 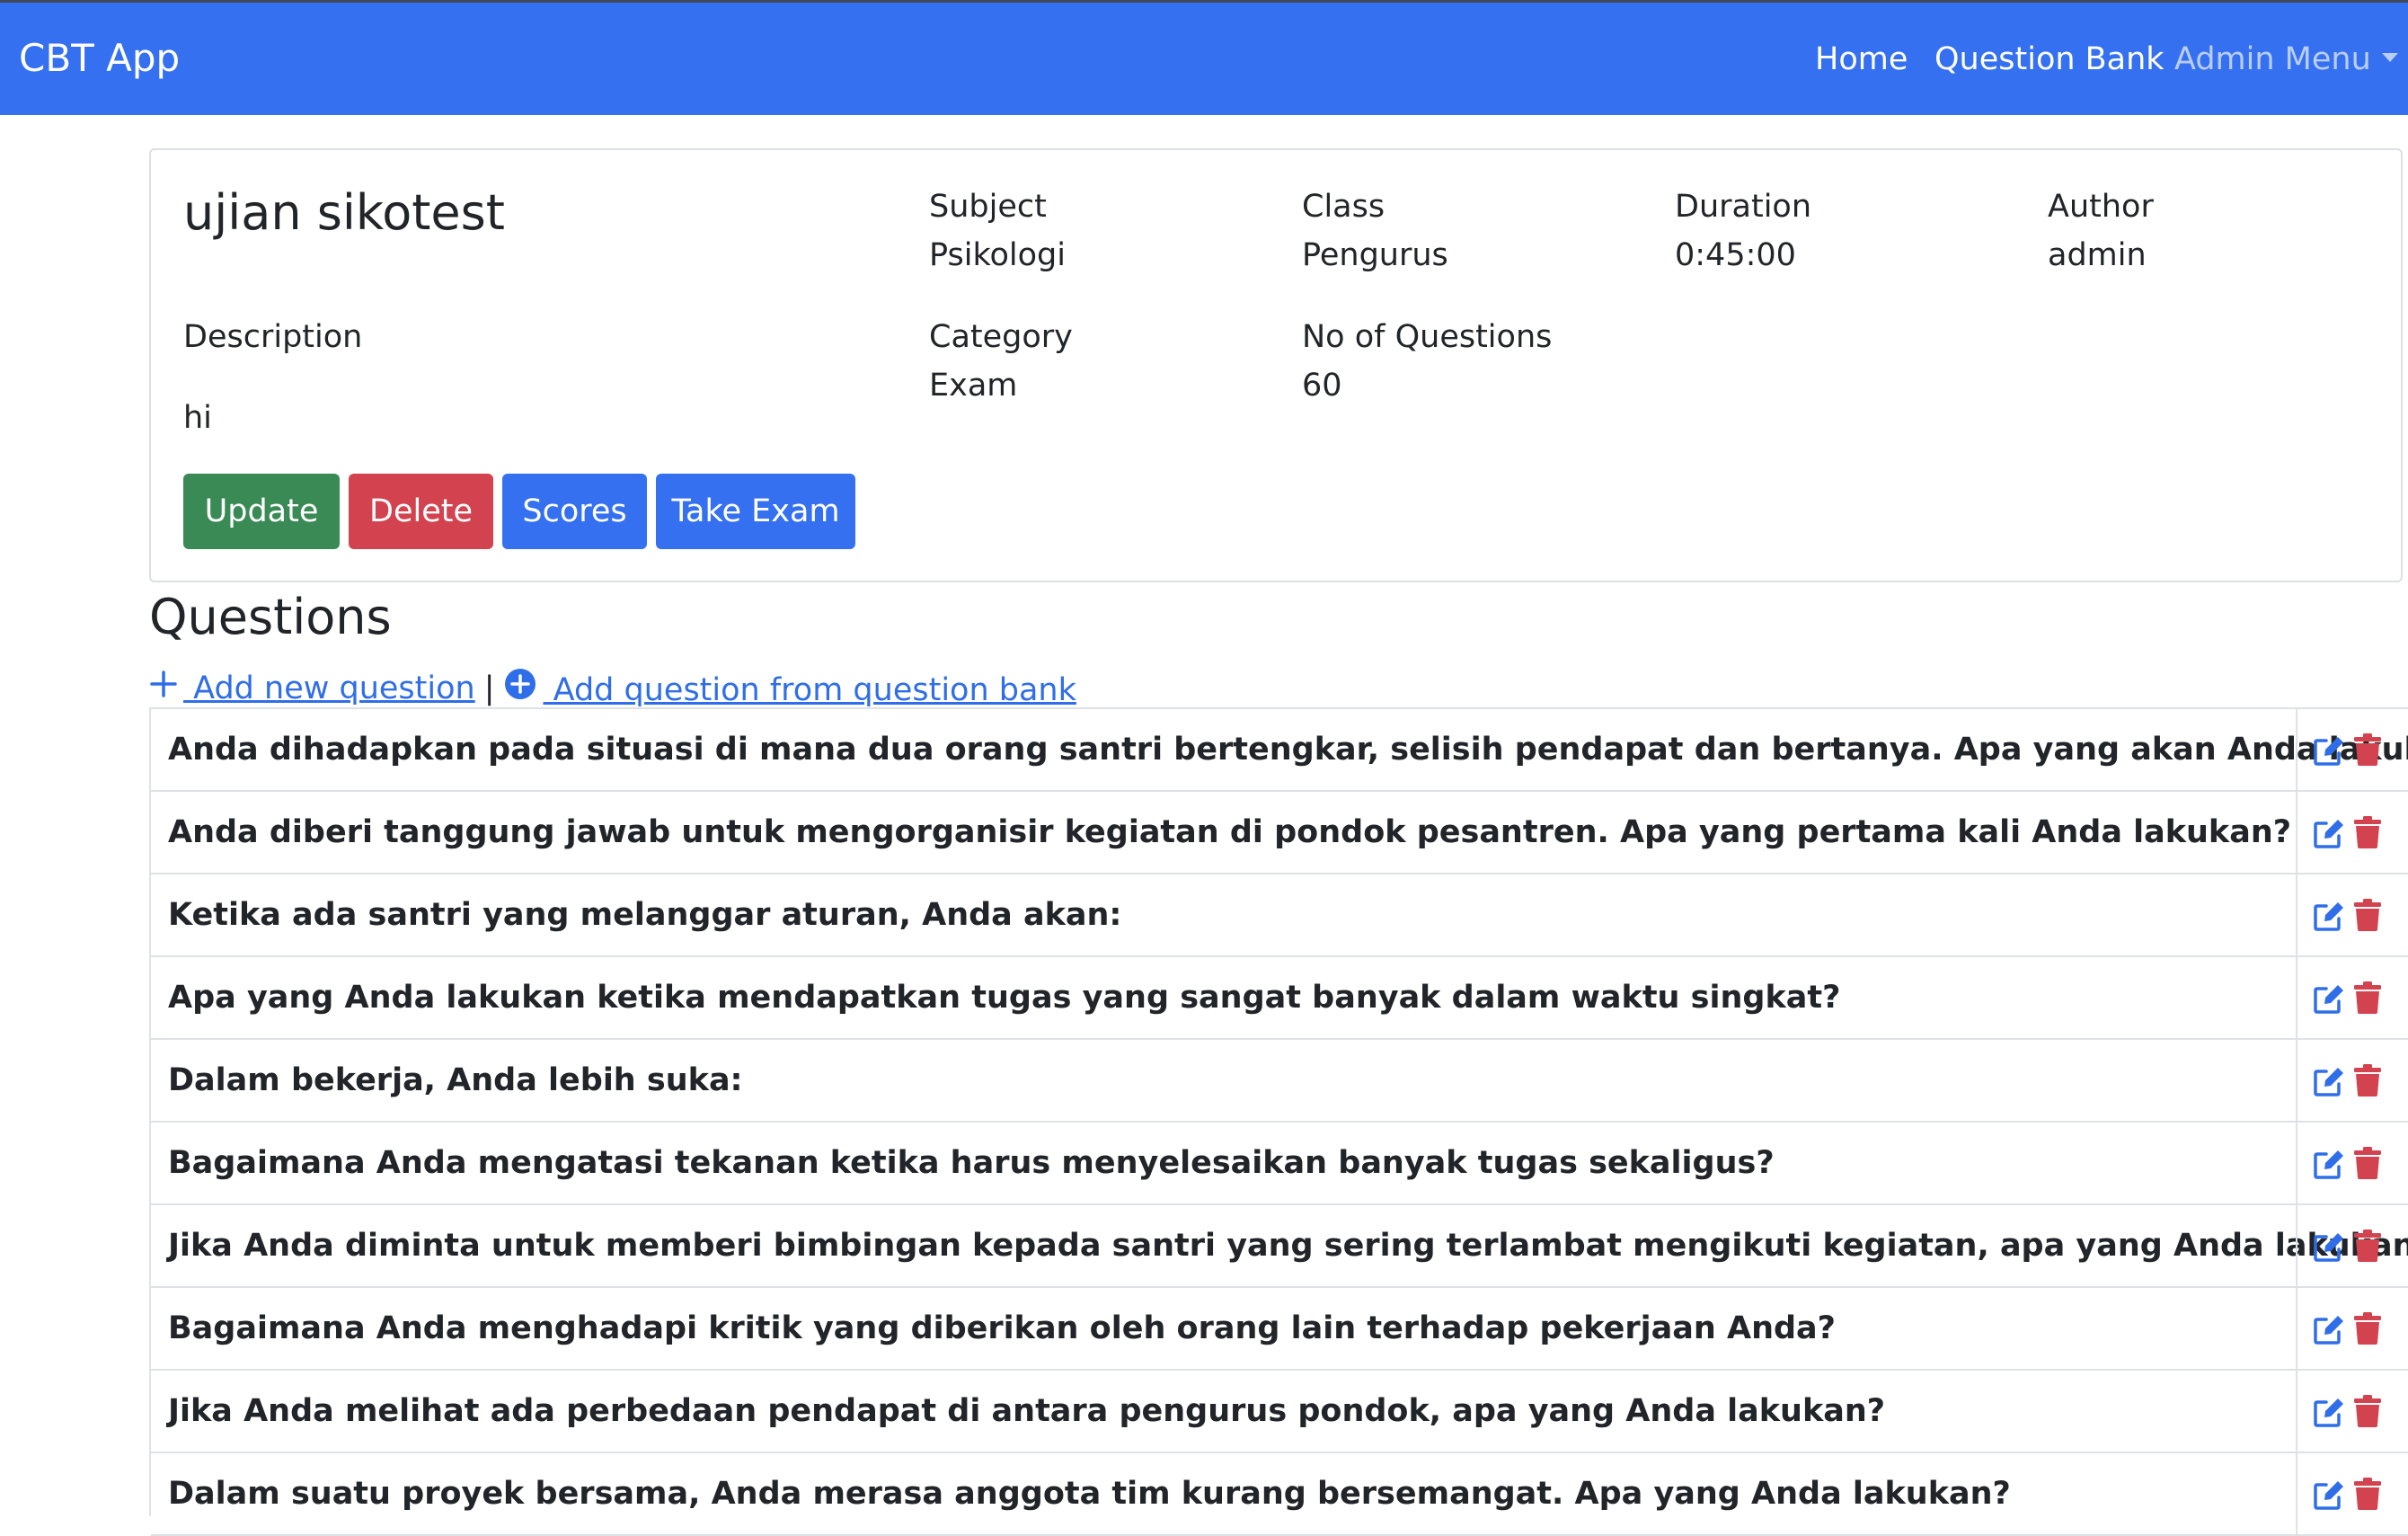 I want to click on category-label: Category, so click(x=1001, y=337).